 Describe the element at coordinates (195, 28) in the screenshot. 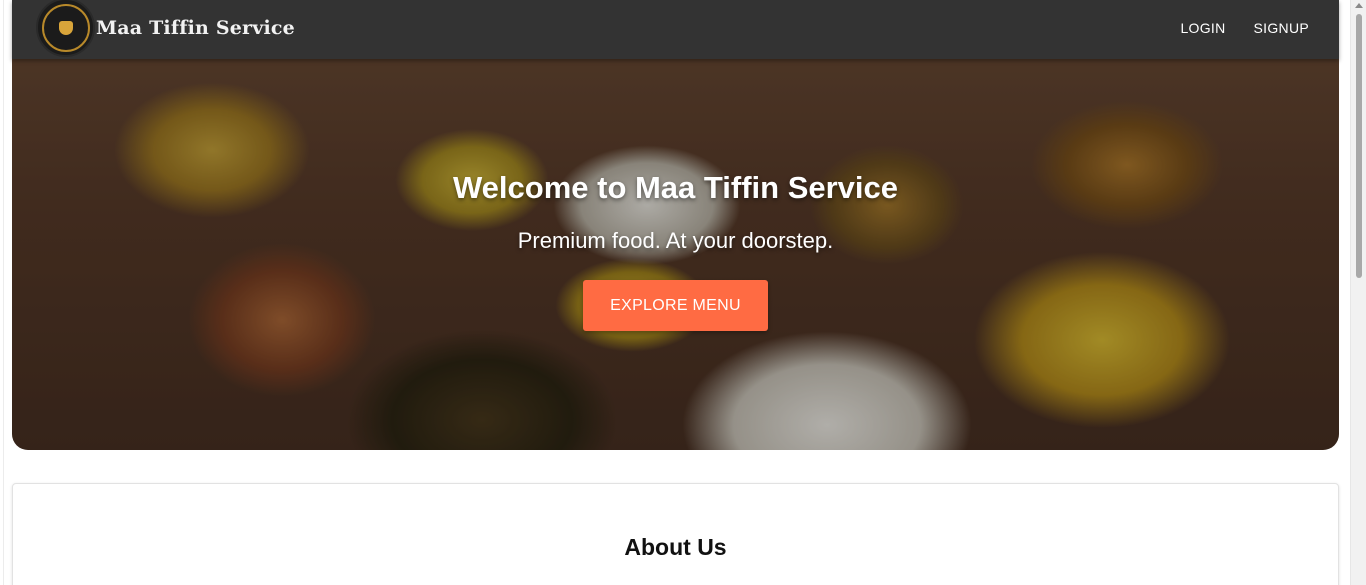

I see `brand-name: Maa Tiffin Service` at that location.